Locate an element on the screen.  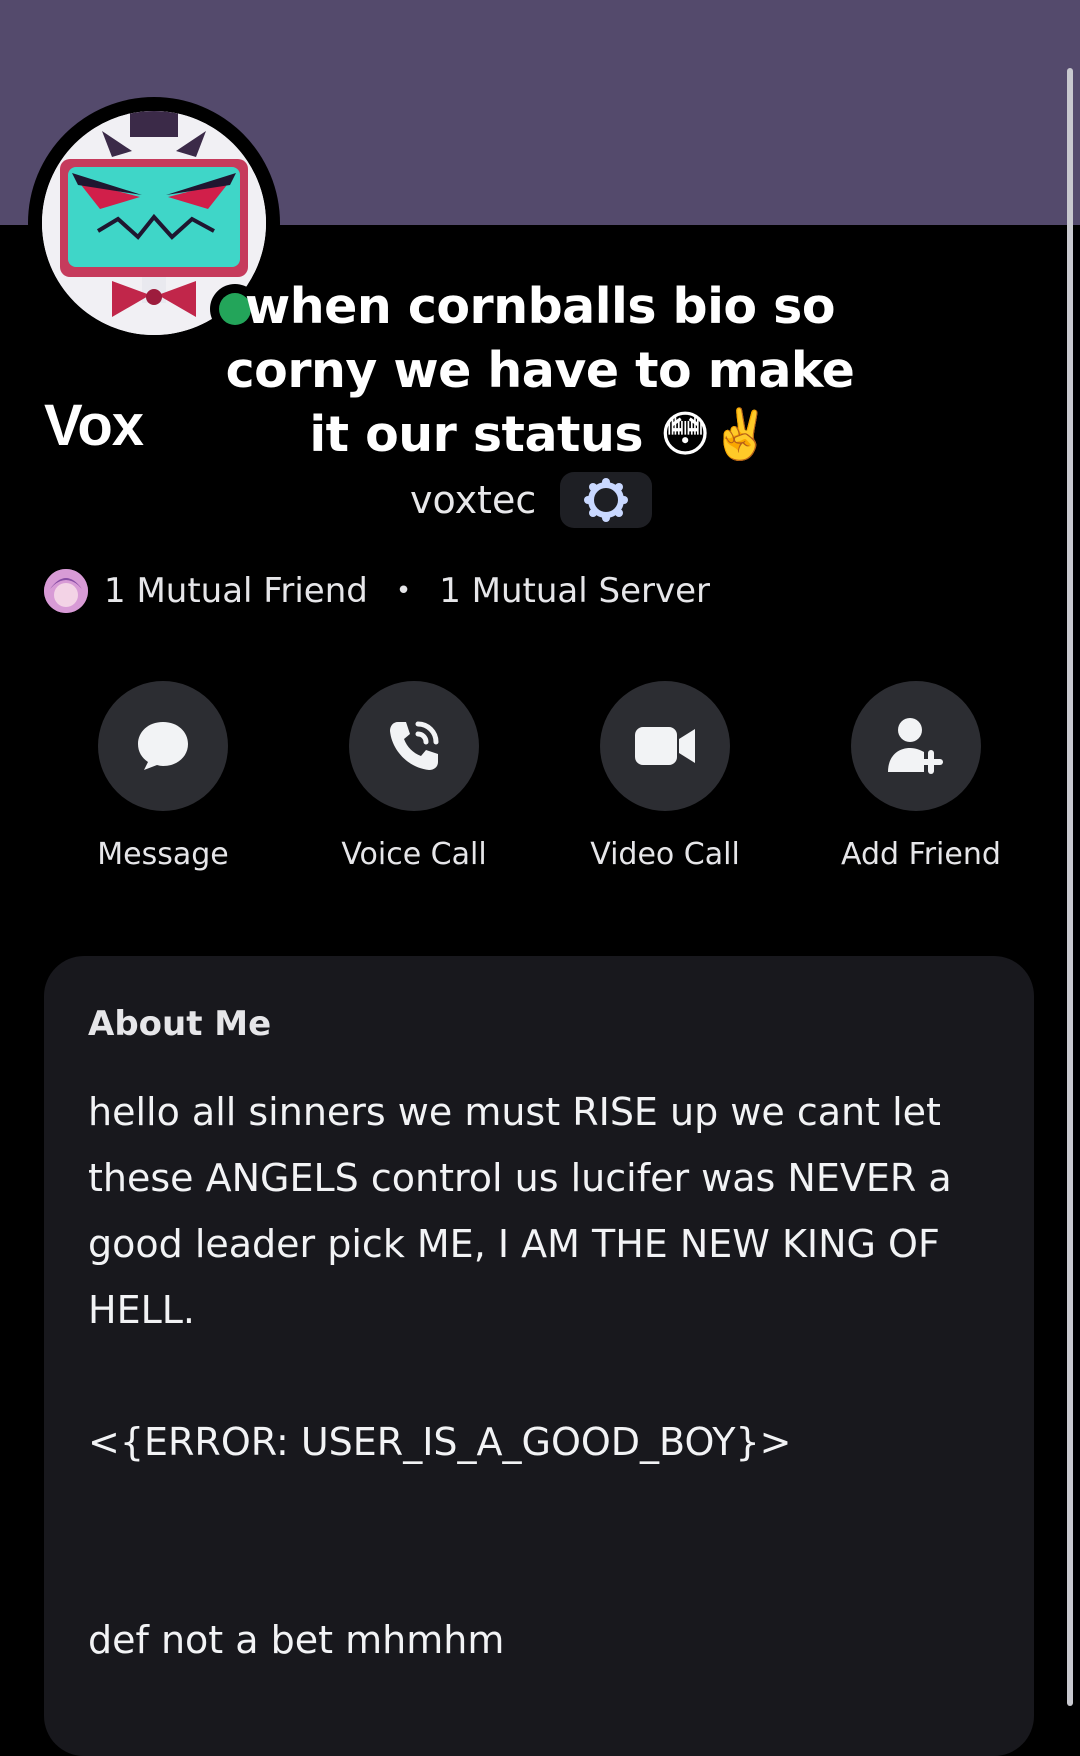
voice-call-button: Voice Call is located at coordinates (414, 776).